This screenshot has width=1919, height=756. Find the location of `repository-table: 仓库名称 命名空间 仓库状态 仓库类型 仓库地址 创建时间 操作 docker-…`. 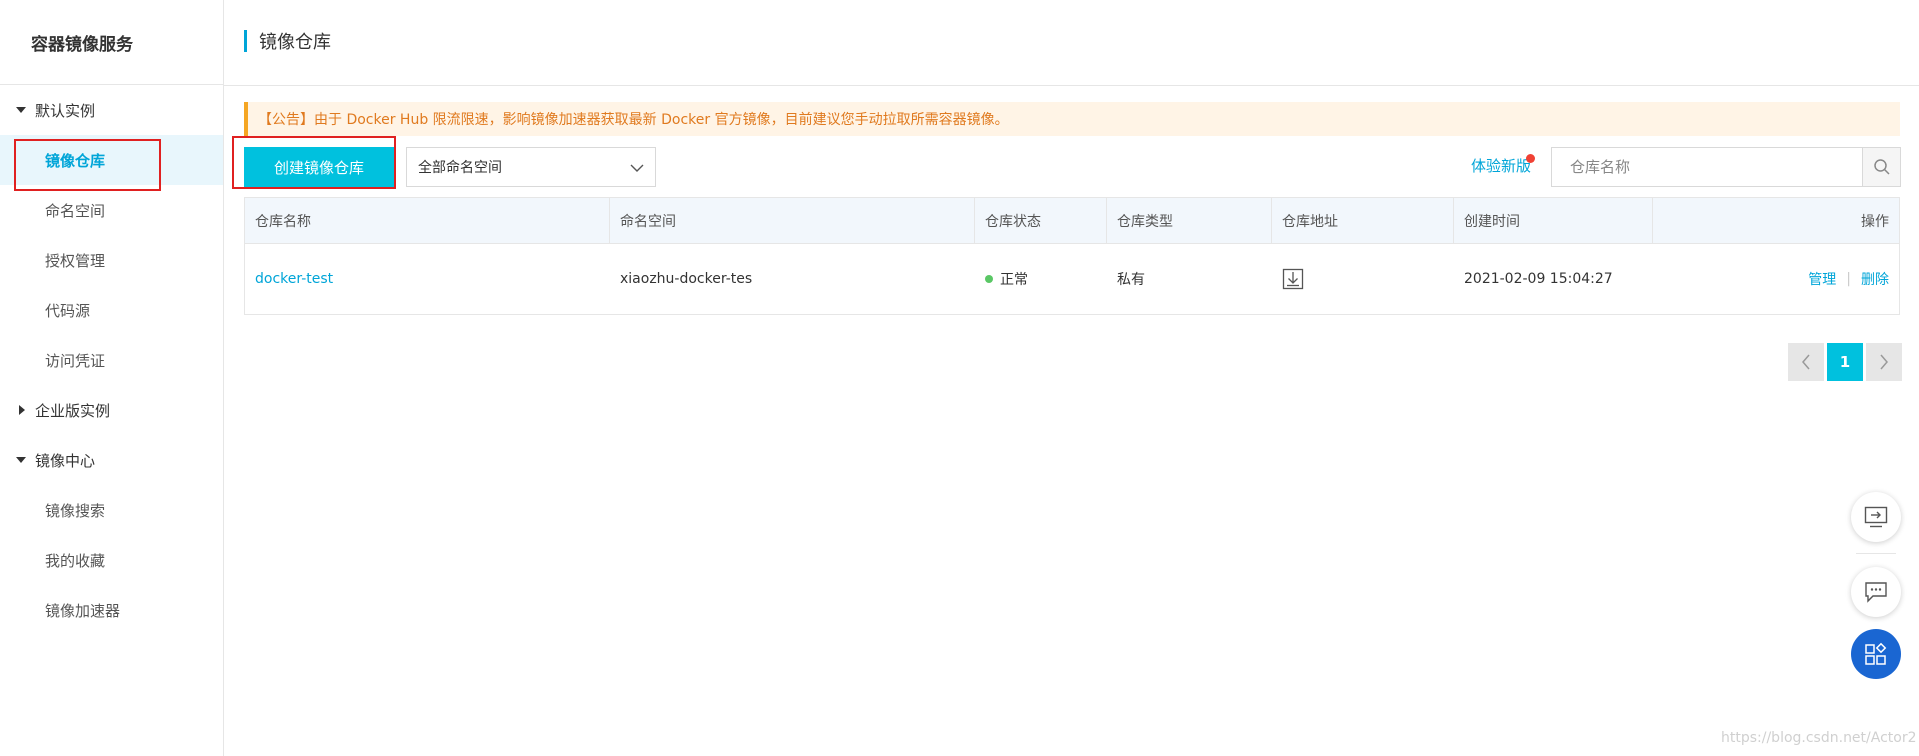

repository-table: 仓库名称 命名空间 仓库状态 仓库类型 仓库地址 创建时间 操作 docker-… is located at coordinates (1072, 256).